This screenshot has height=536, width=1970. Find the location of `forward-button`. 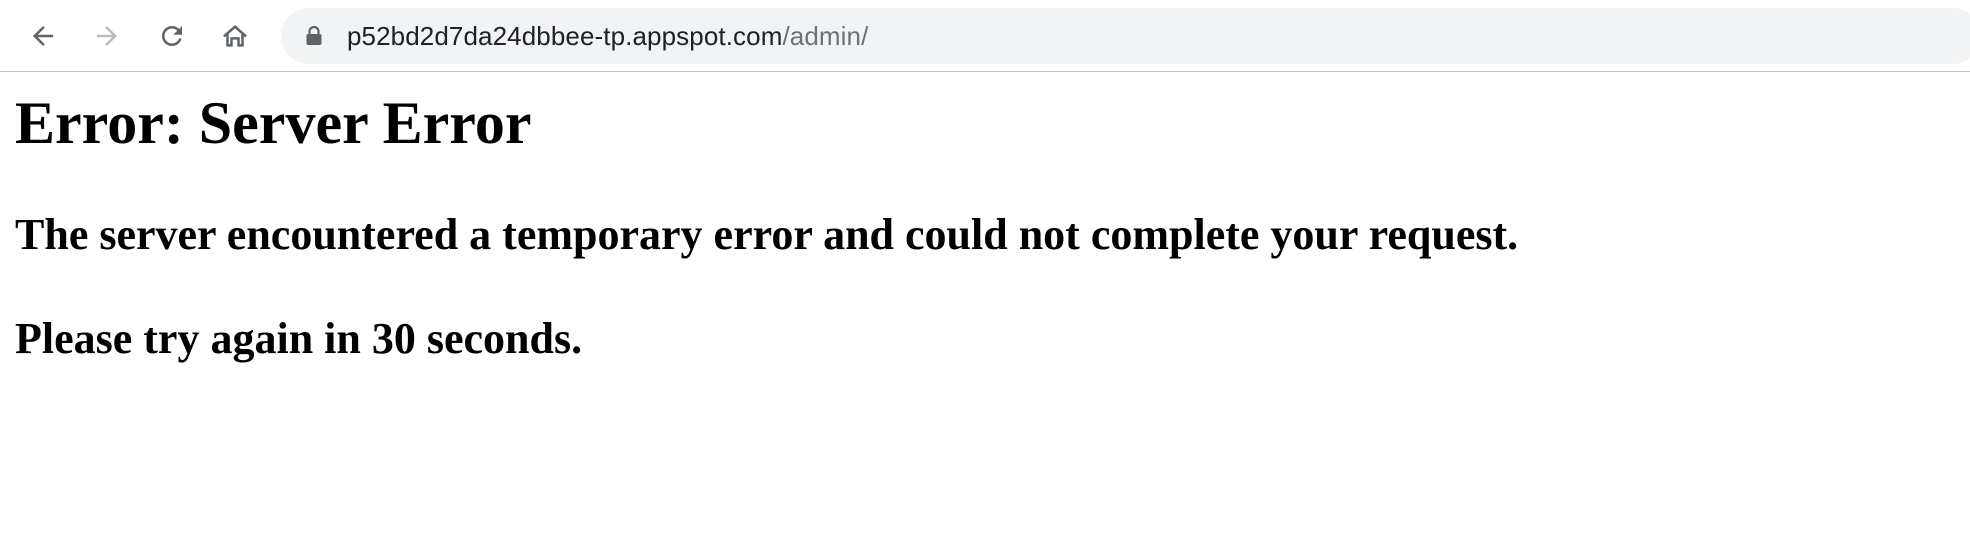

forward-button is located at coordinates (107, 36).